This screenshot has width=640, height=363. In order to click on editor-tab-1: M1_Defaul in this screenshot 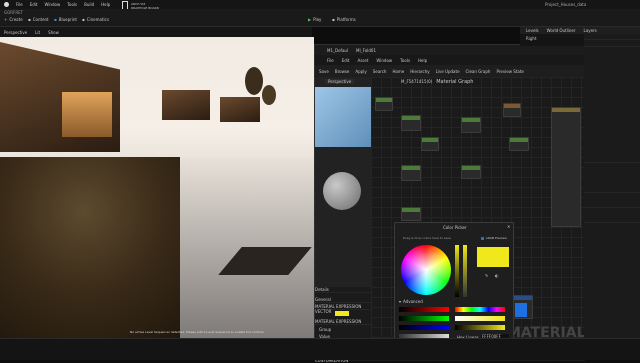, I will do `click(337, 50)`.